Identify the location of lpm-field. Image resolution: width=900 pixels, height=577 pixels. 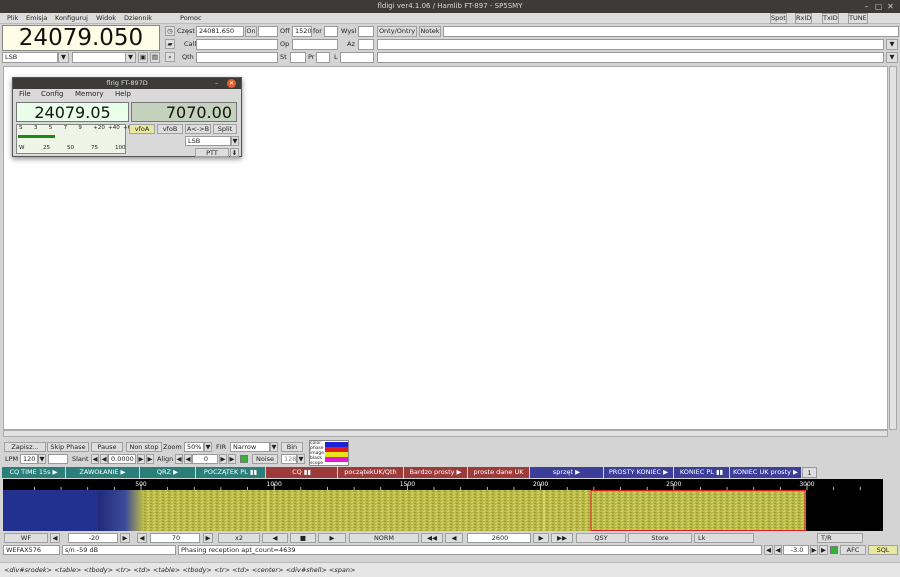
(58, 459).